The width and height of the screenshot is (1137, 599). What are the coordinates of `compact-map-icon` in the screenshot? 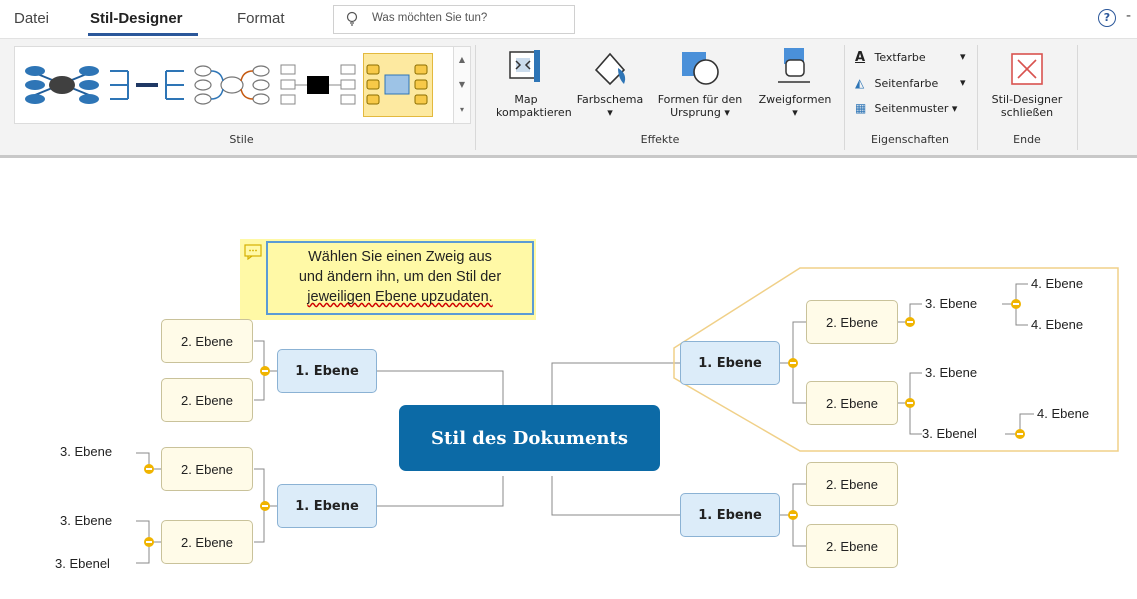 It's located at (524, 66).